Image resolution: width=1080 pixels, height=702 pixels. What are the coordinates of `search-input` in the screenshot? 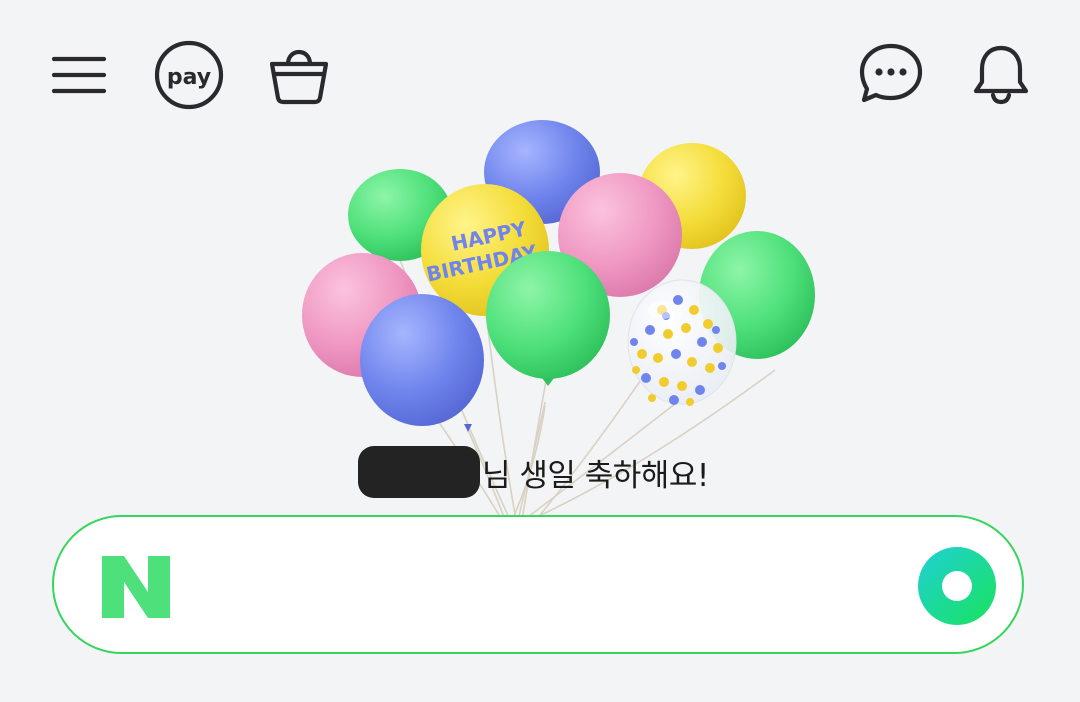 It's located at (536, 585).